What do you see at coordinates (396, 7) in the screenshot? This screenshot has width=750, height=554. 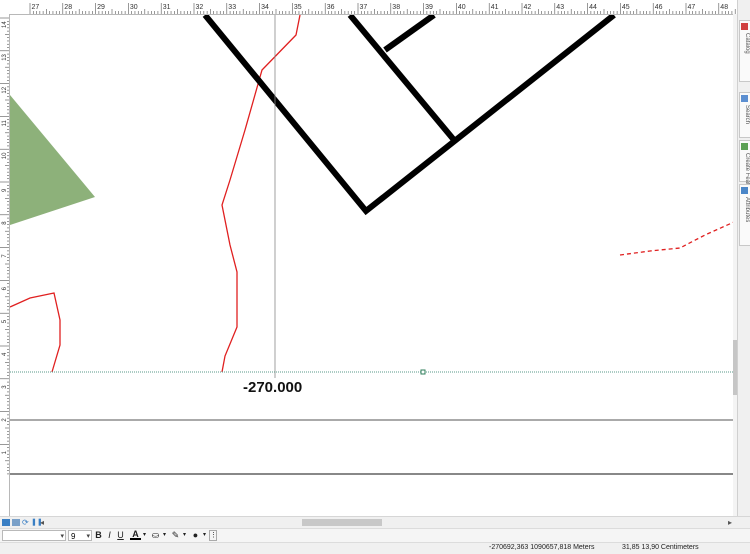 I see `ruler-label: 38` at bounding box center [396, 7].